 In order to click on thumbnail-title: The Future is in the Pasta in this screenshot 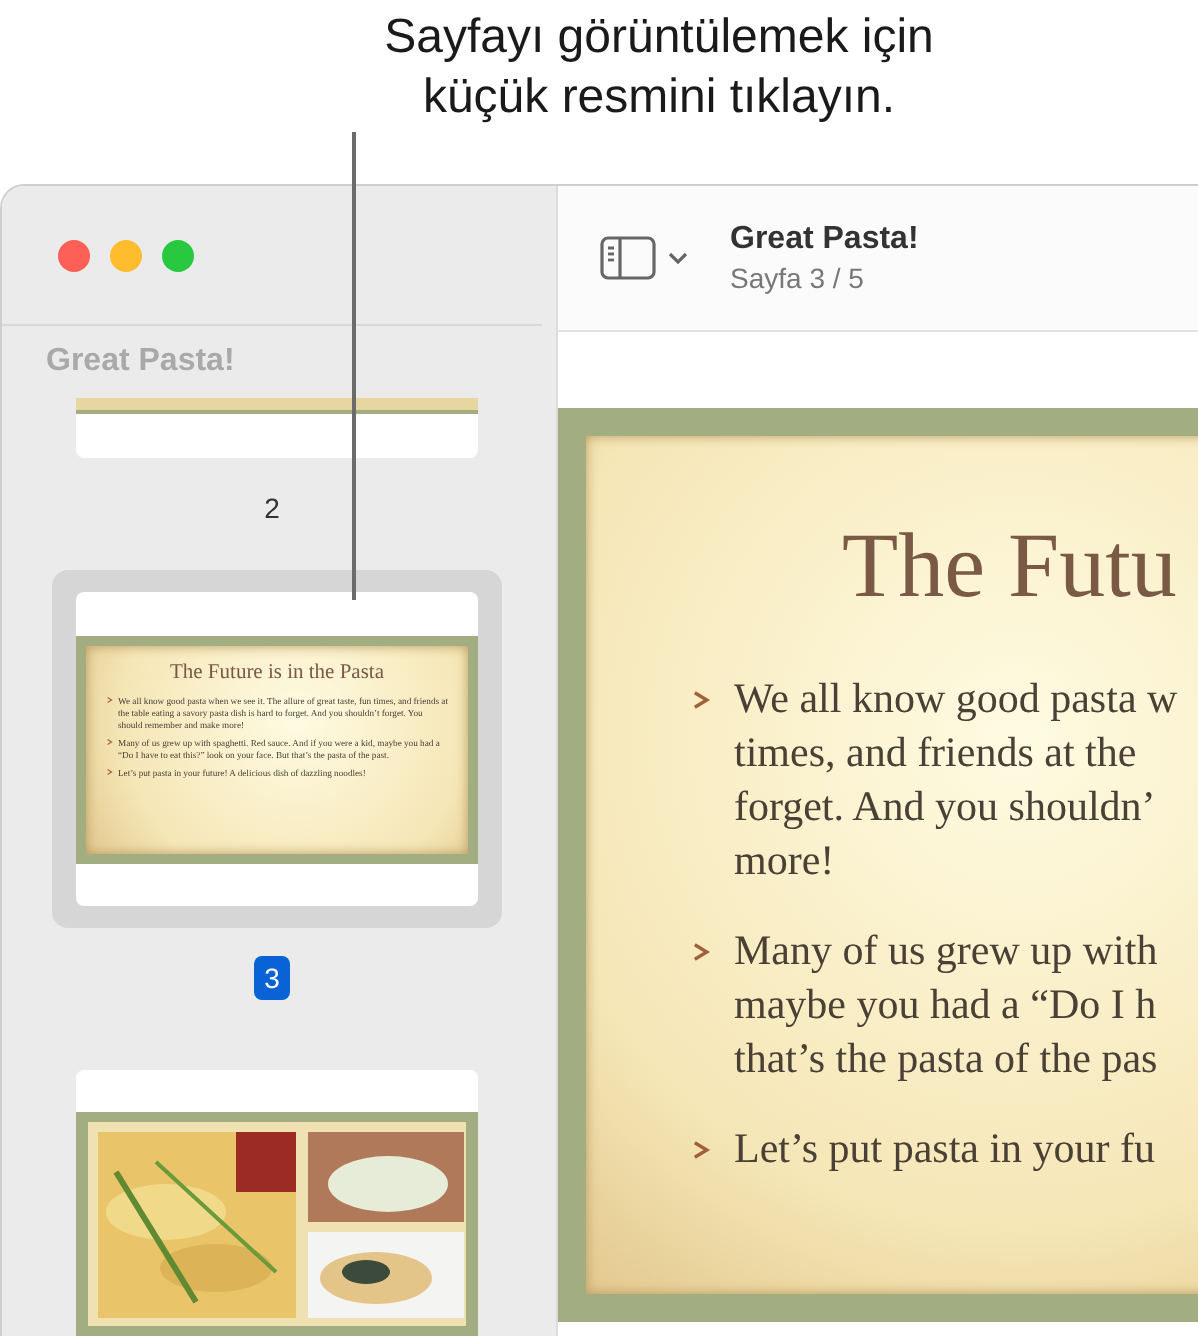, I will do `click(277, 674)`.